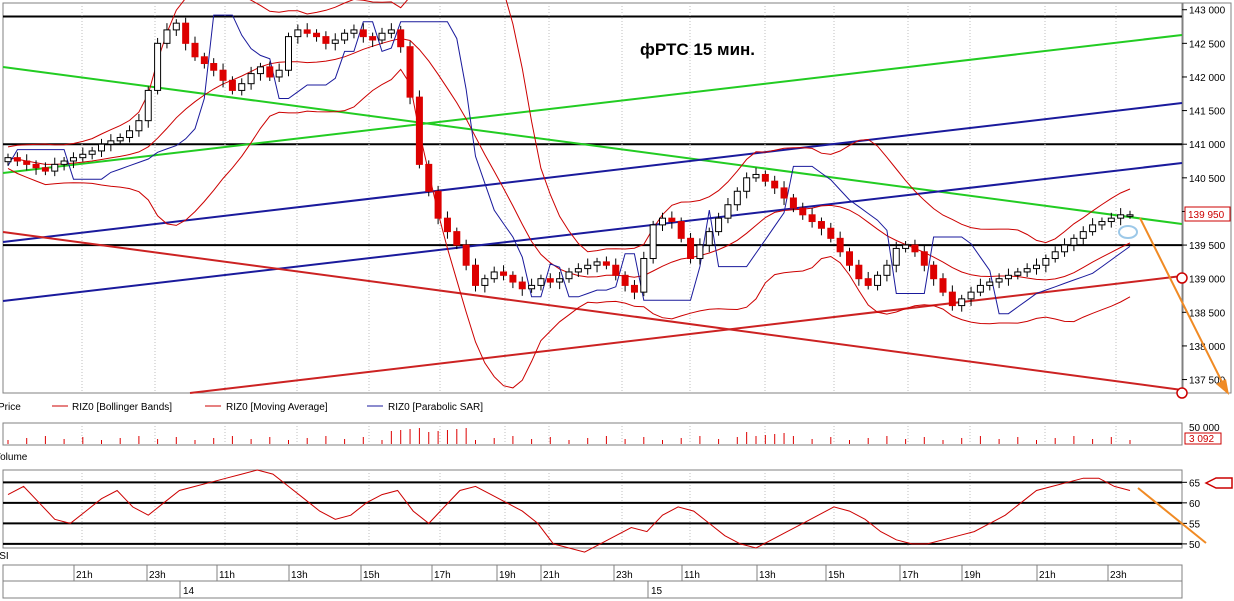 The height and width of the screenshot is (601, 1234). Describe the element at coordinates (836, 575) in the screenshot. I see `time-tick-label: 15h` at that location.